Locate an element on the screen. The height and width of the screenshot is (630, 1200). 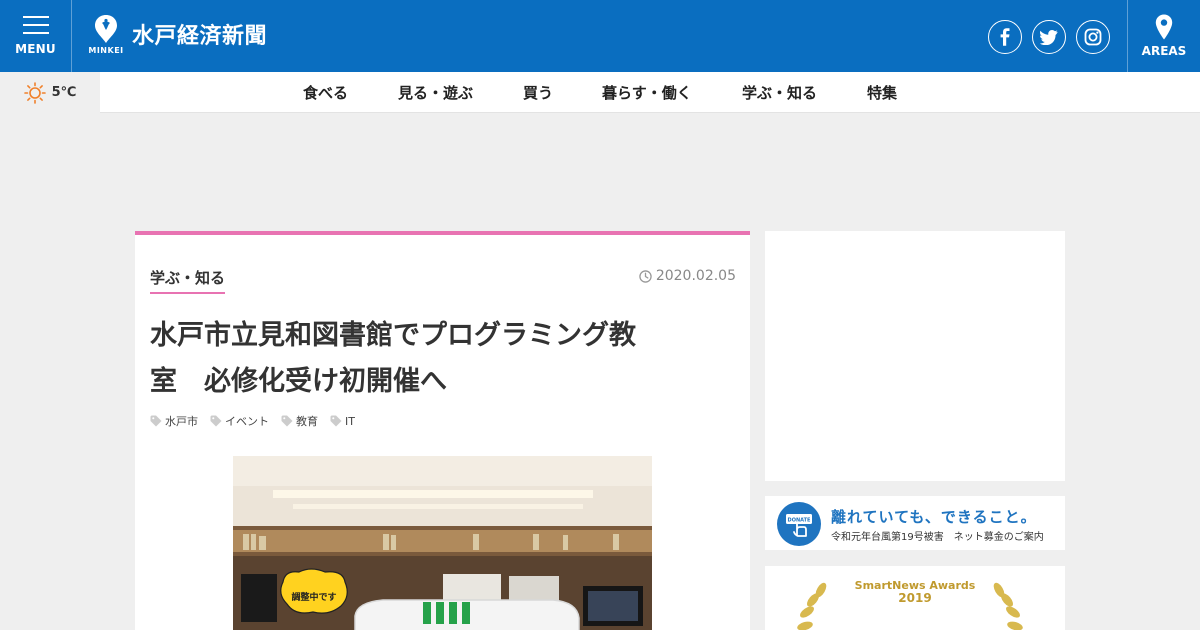
sun-icon is located at coordinates (34, 92).